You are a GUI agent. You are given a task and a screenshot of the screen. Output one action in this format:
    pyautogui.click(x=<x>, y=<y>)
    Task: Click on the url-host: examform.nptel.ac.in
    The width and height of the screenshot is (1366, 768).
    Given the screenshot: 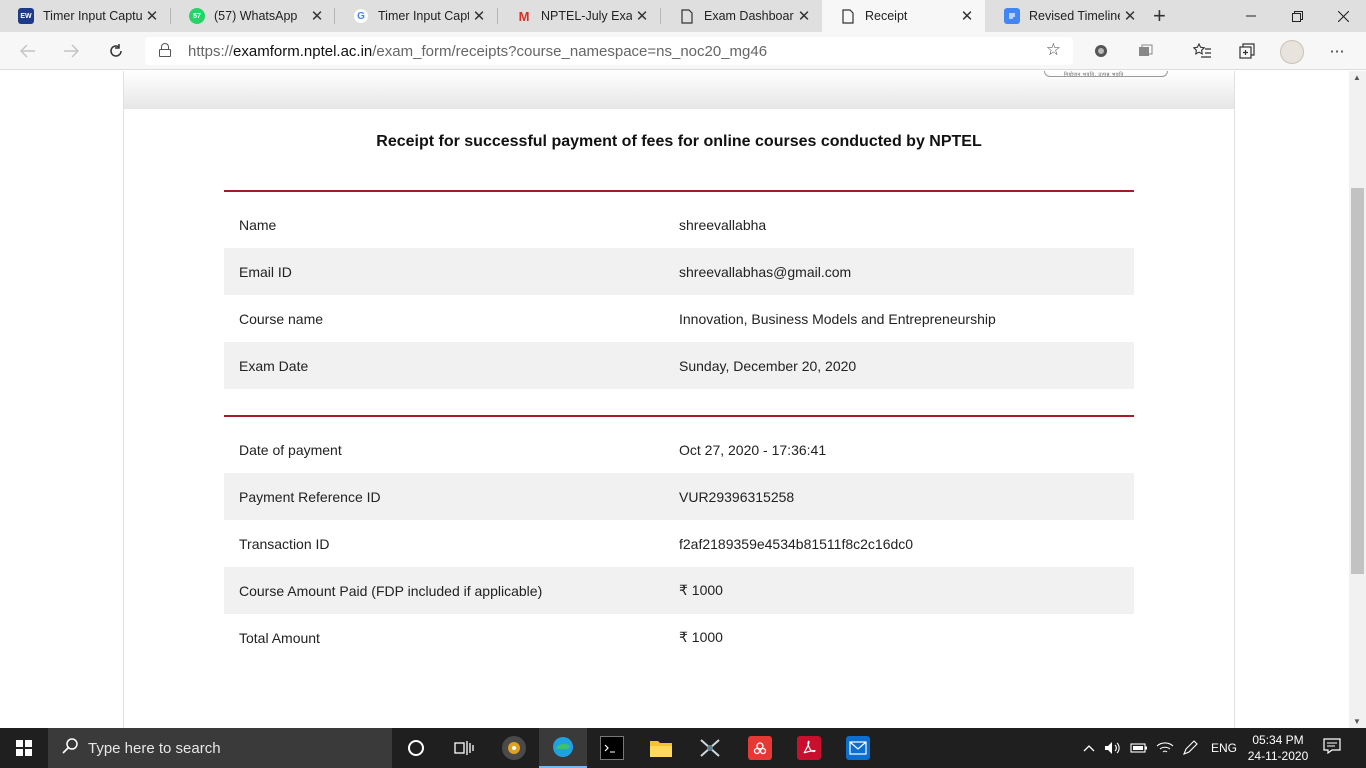 What is the action you would take?
    pyautogui.click(x=303, y=51)
    